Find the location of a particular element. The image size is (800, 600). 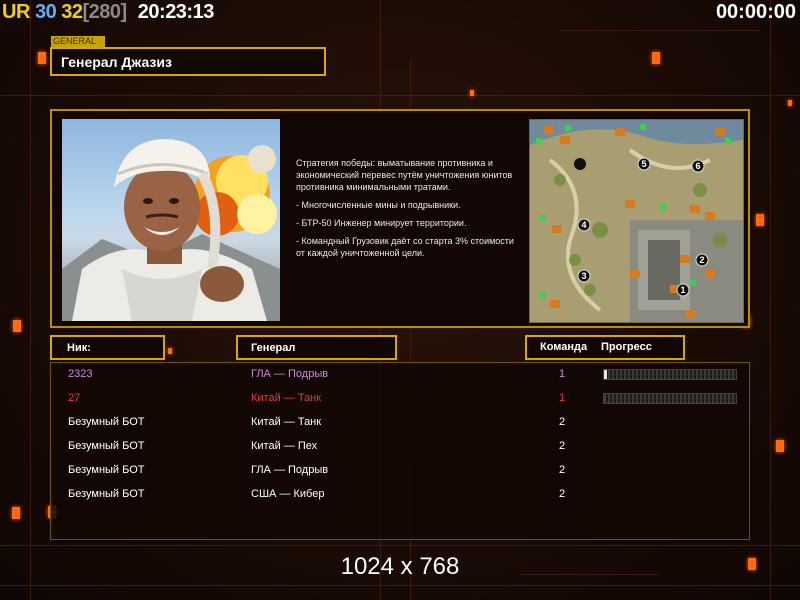

fps-value-280: [280] is located at coordinates (105, 12).